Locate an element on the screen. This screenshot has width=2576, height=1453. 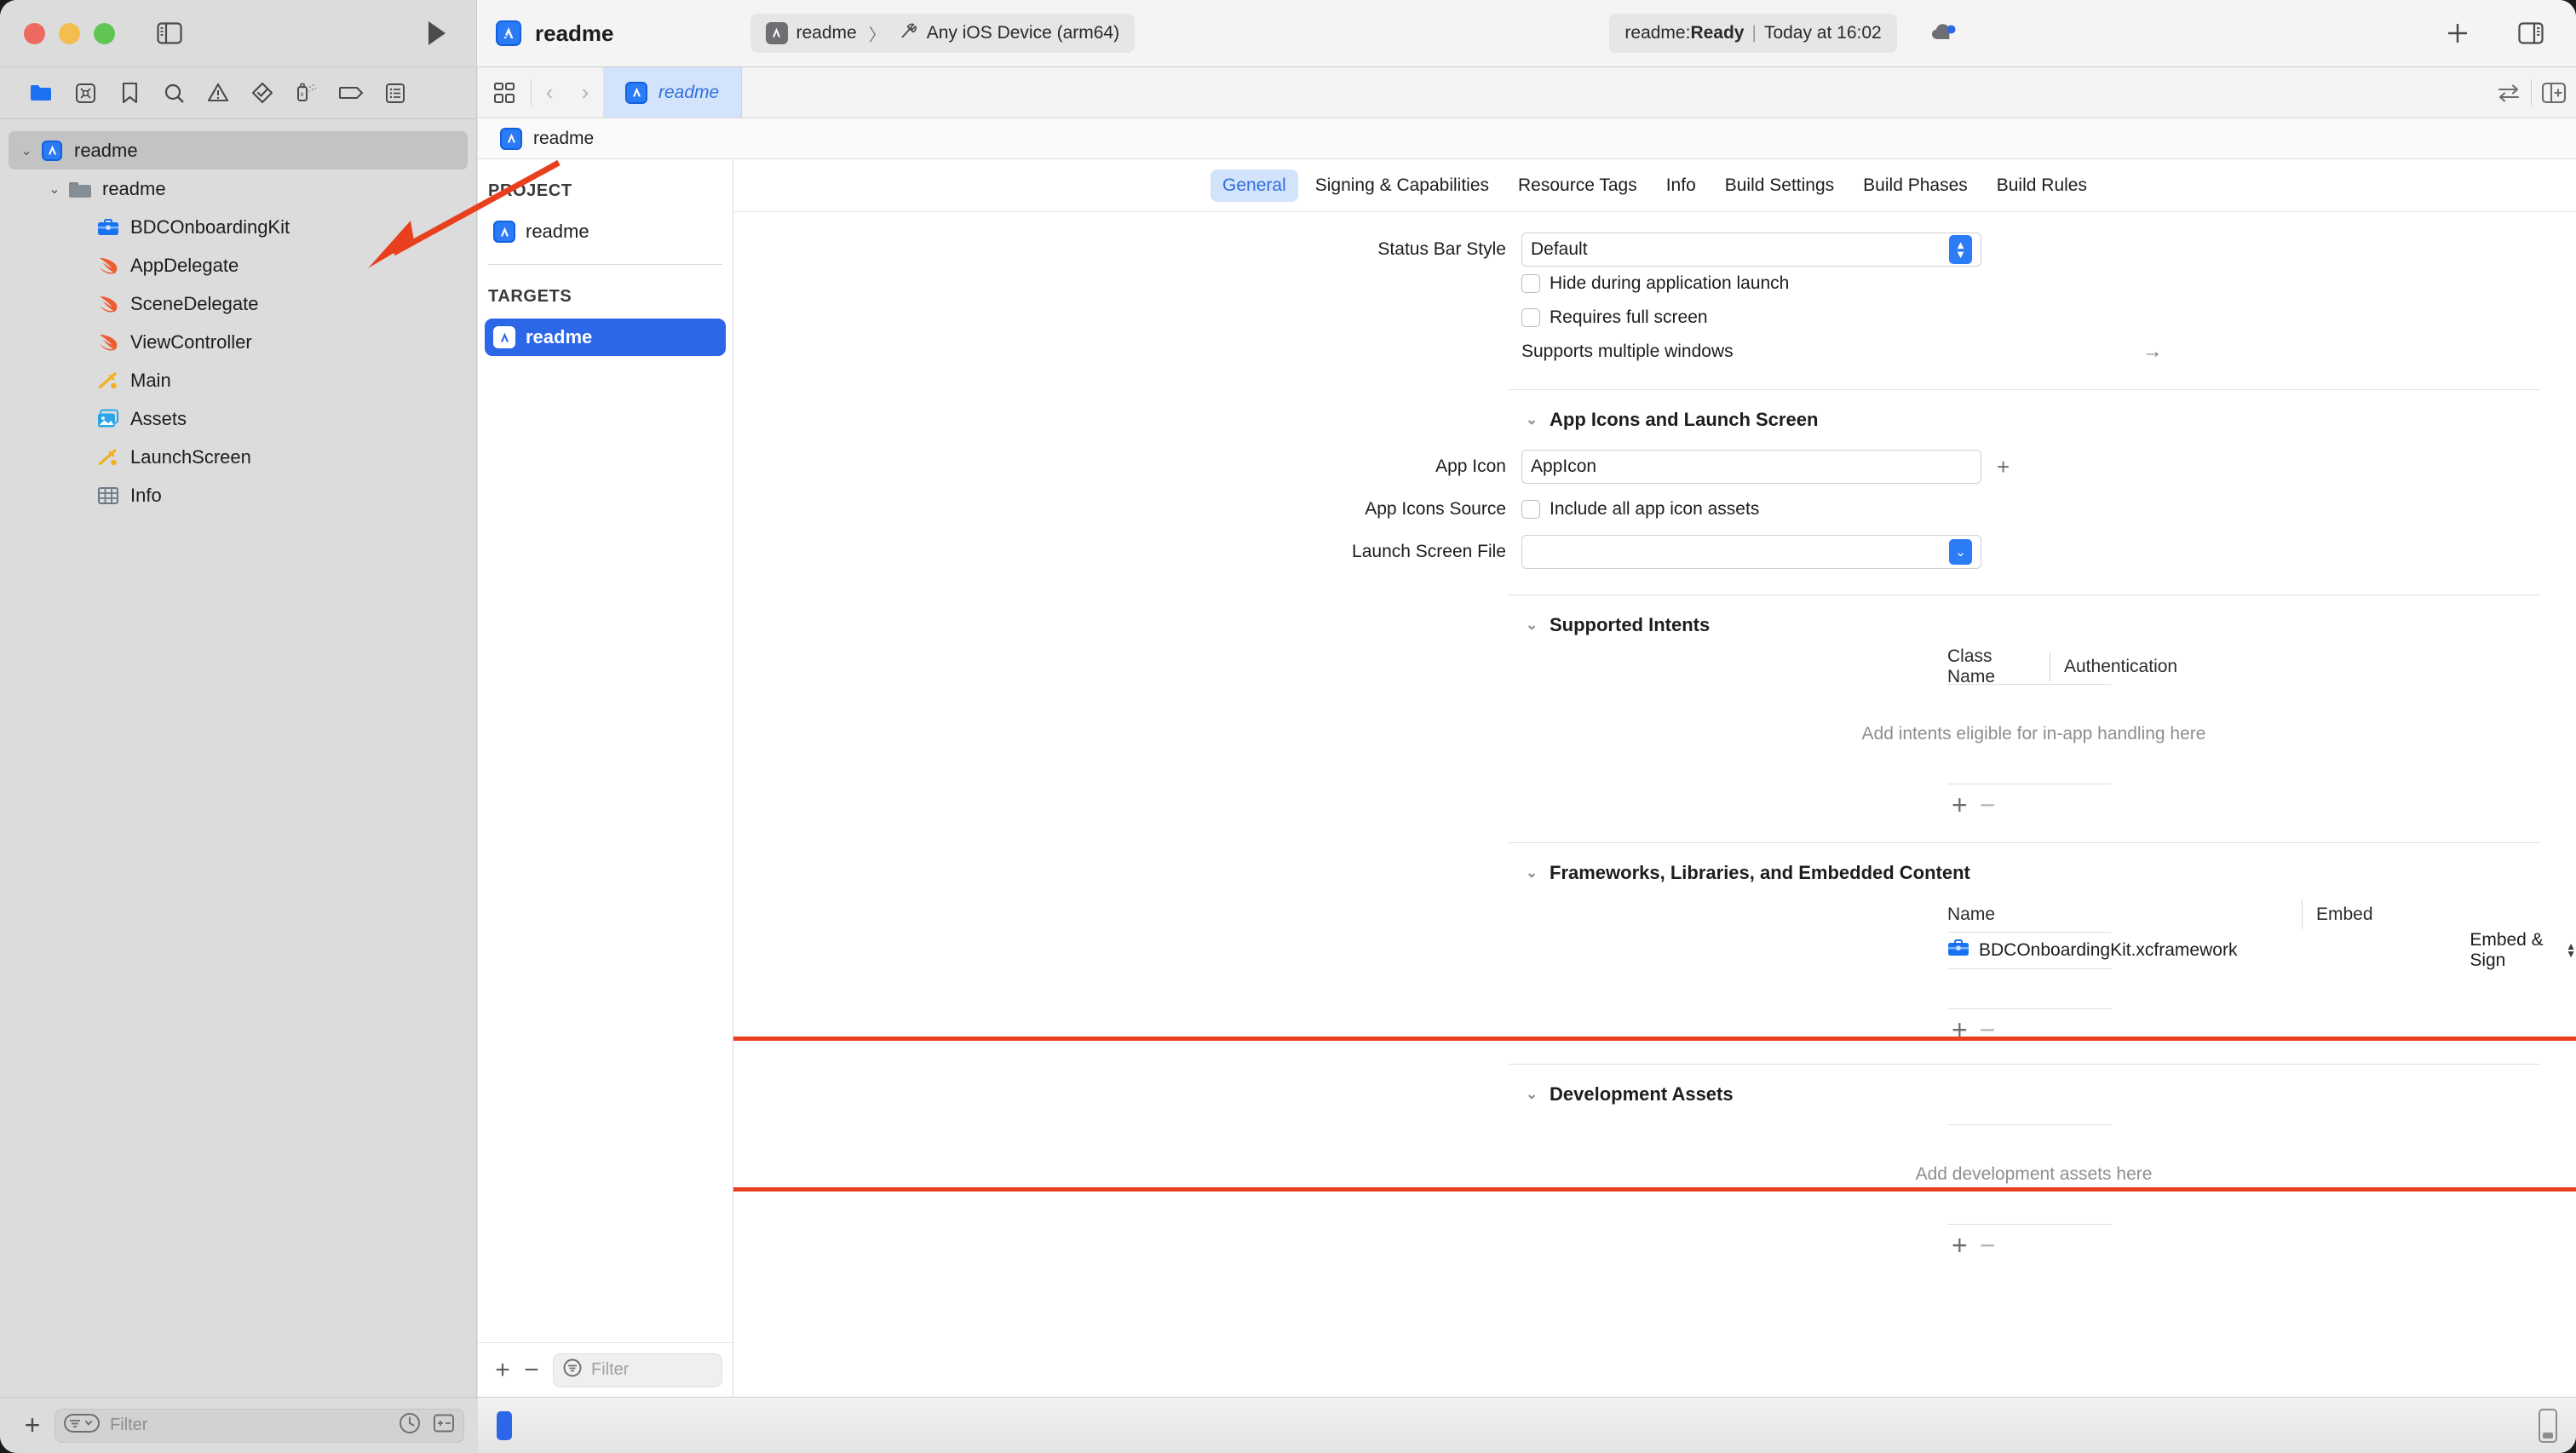
add-app-icon-button: + is located at coordinates (2004, 467).